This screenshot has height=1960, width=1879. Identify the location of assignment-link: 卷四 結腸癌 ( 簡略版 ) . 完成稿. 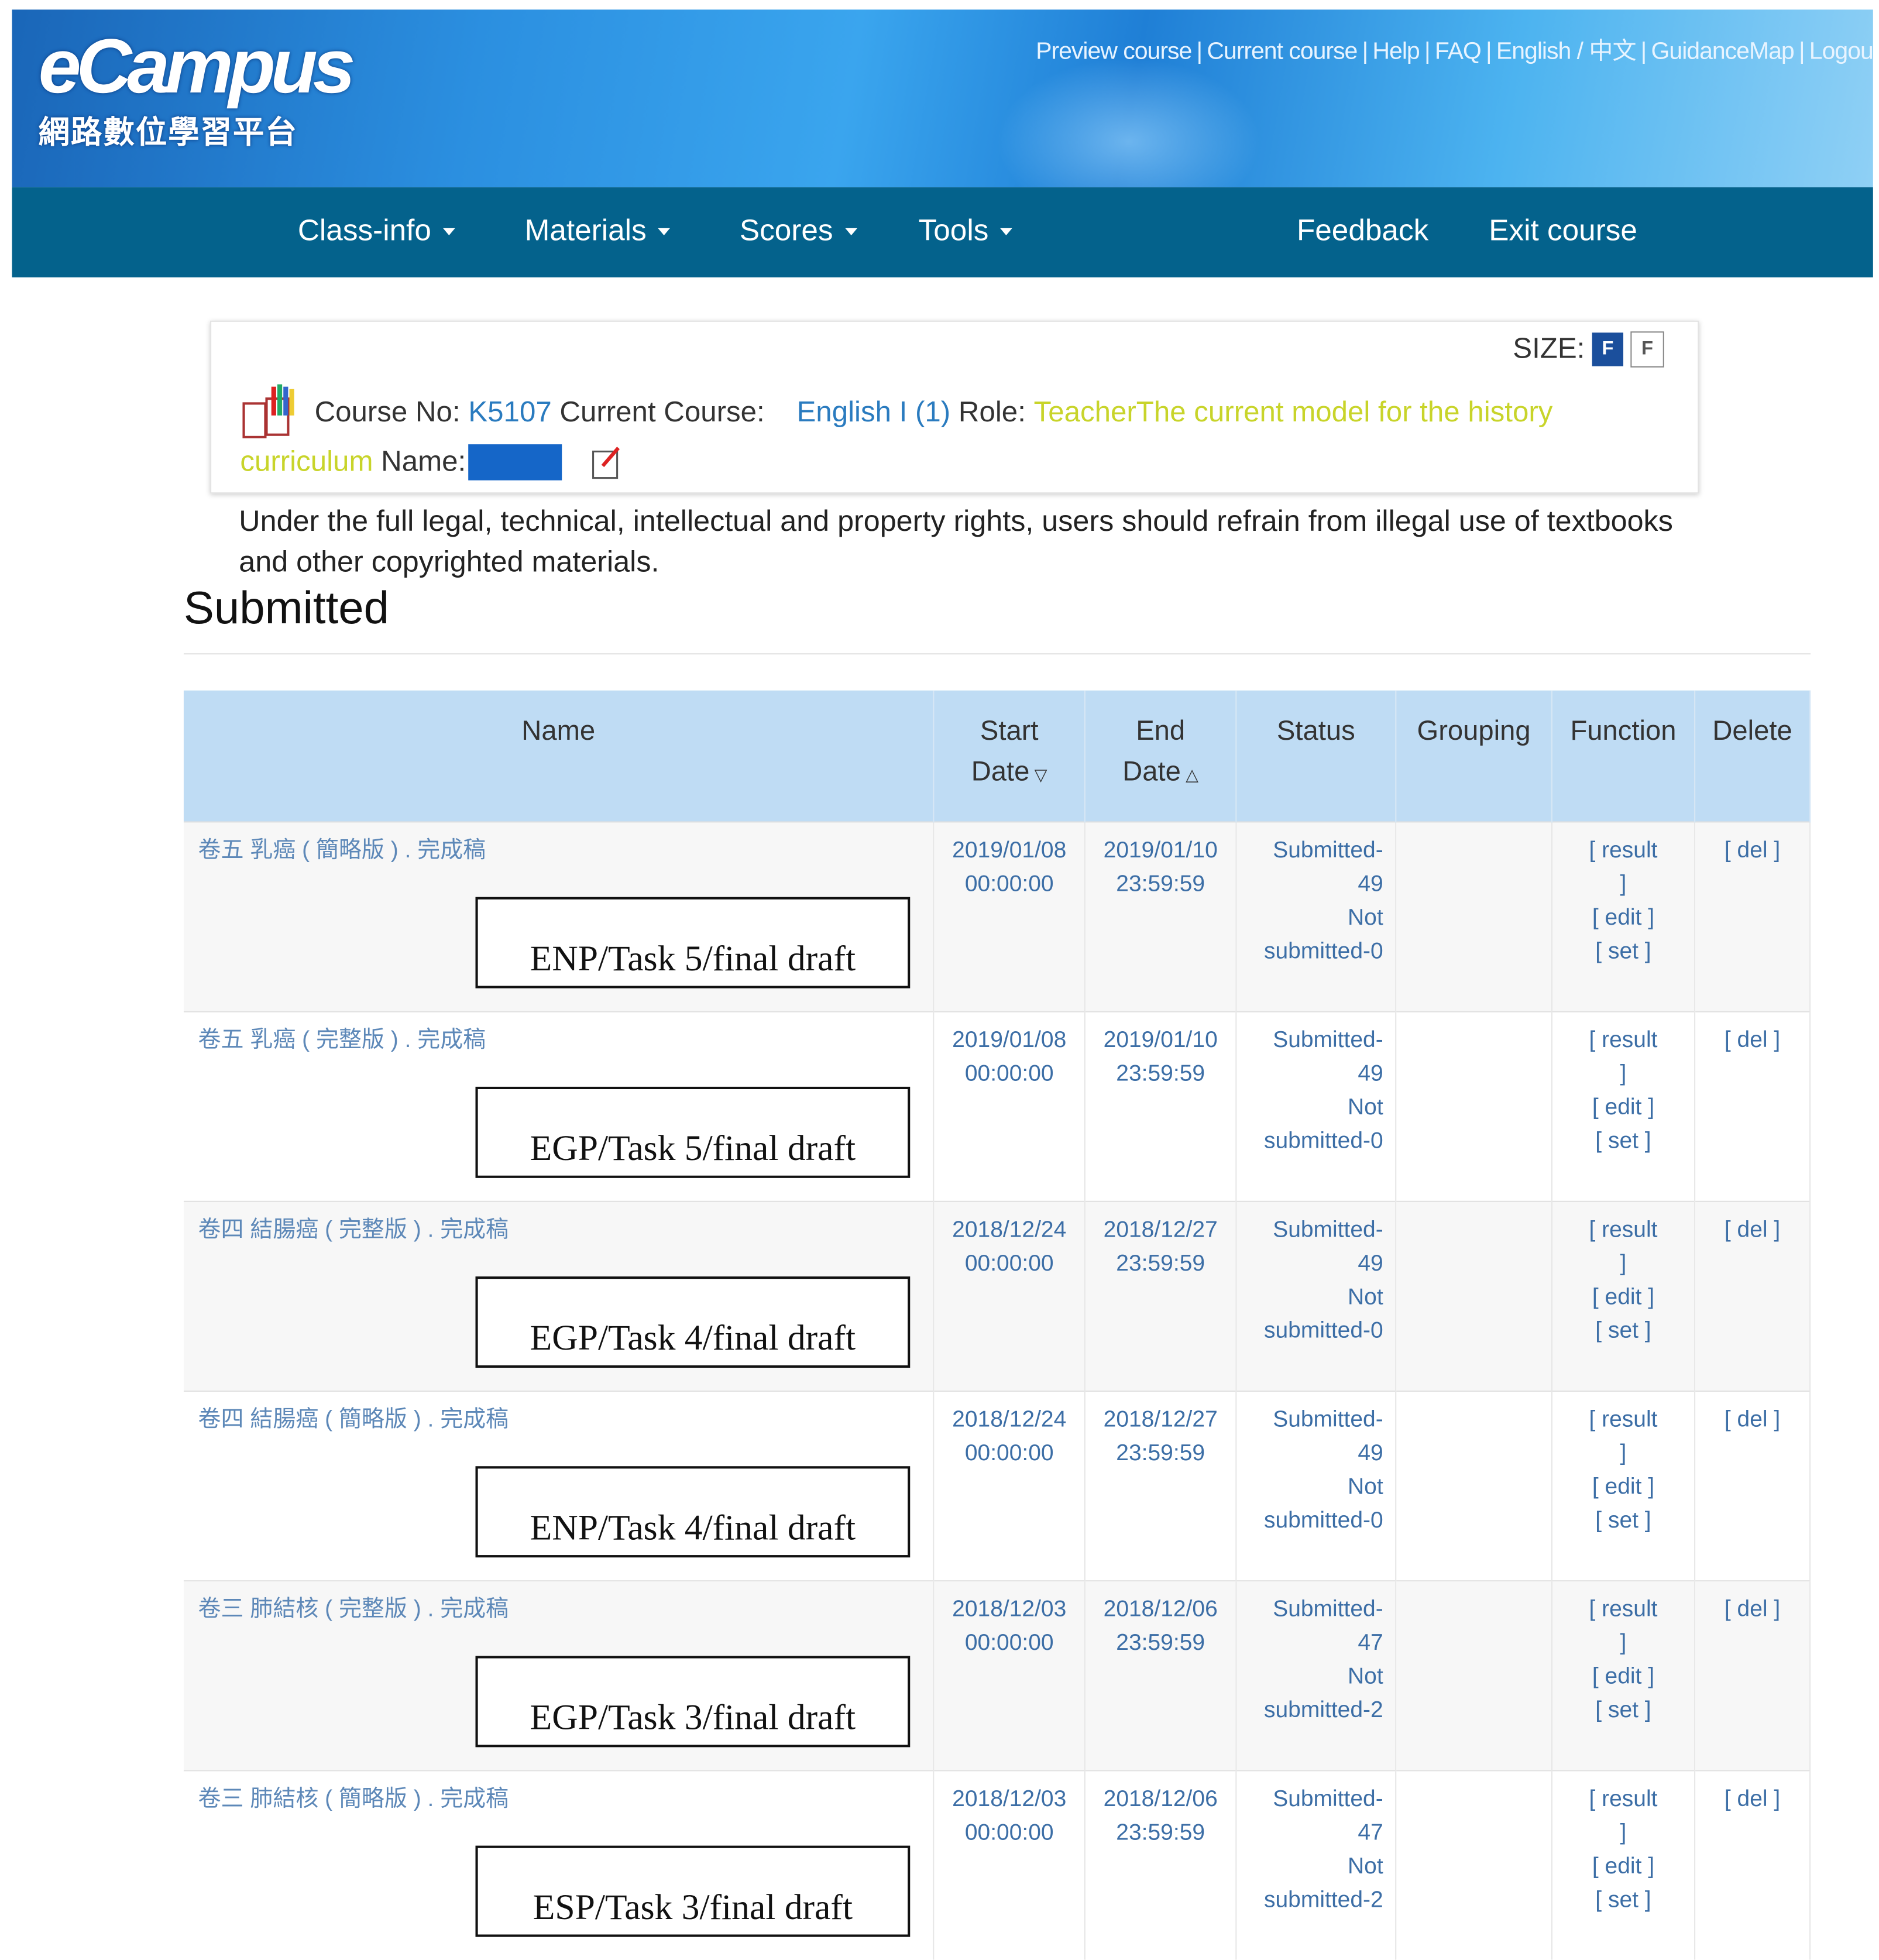
(353, 1420).